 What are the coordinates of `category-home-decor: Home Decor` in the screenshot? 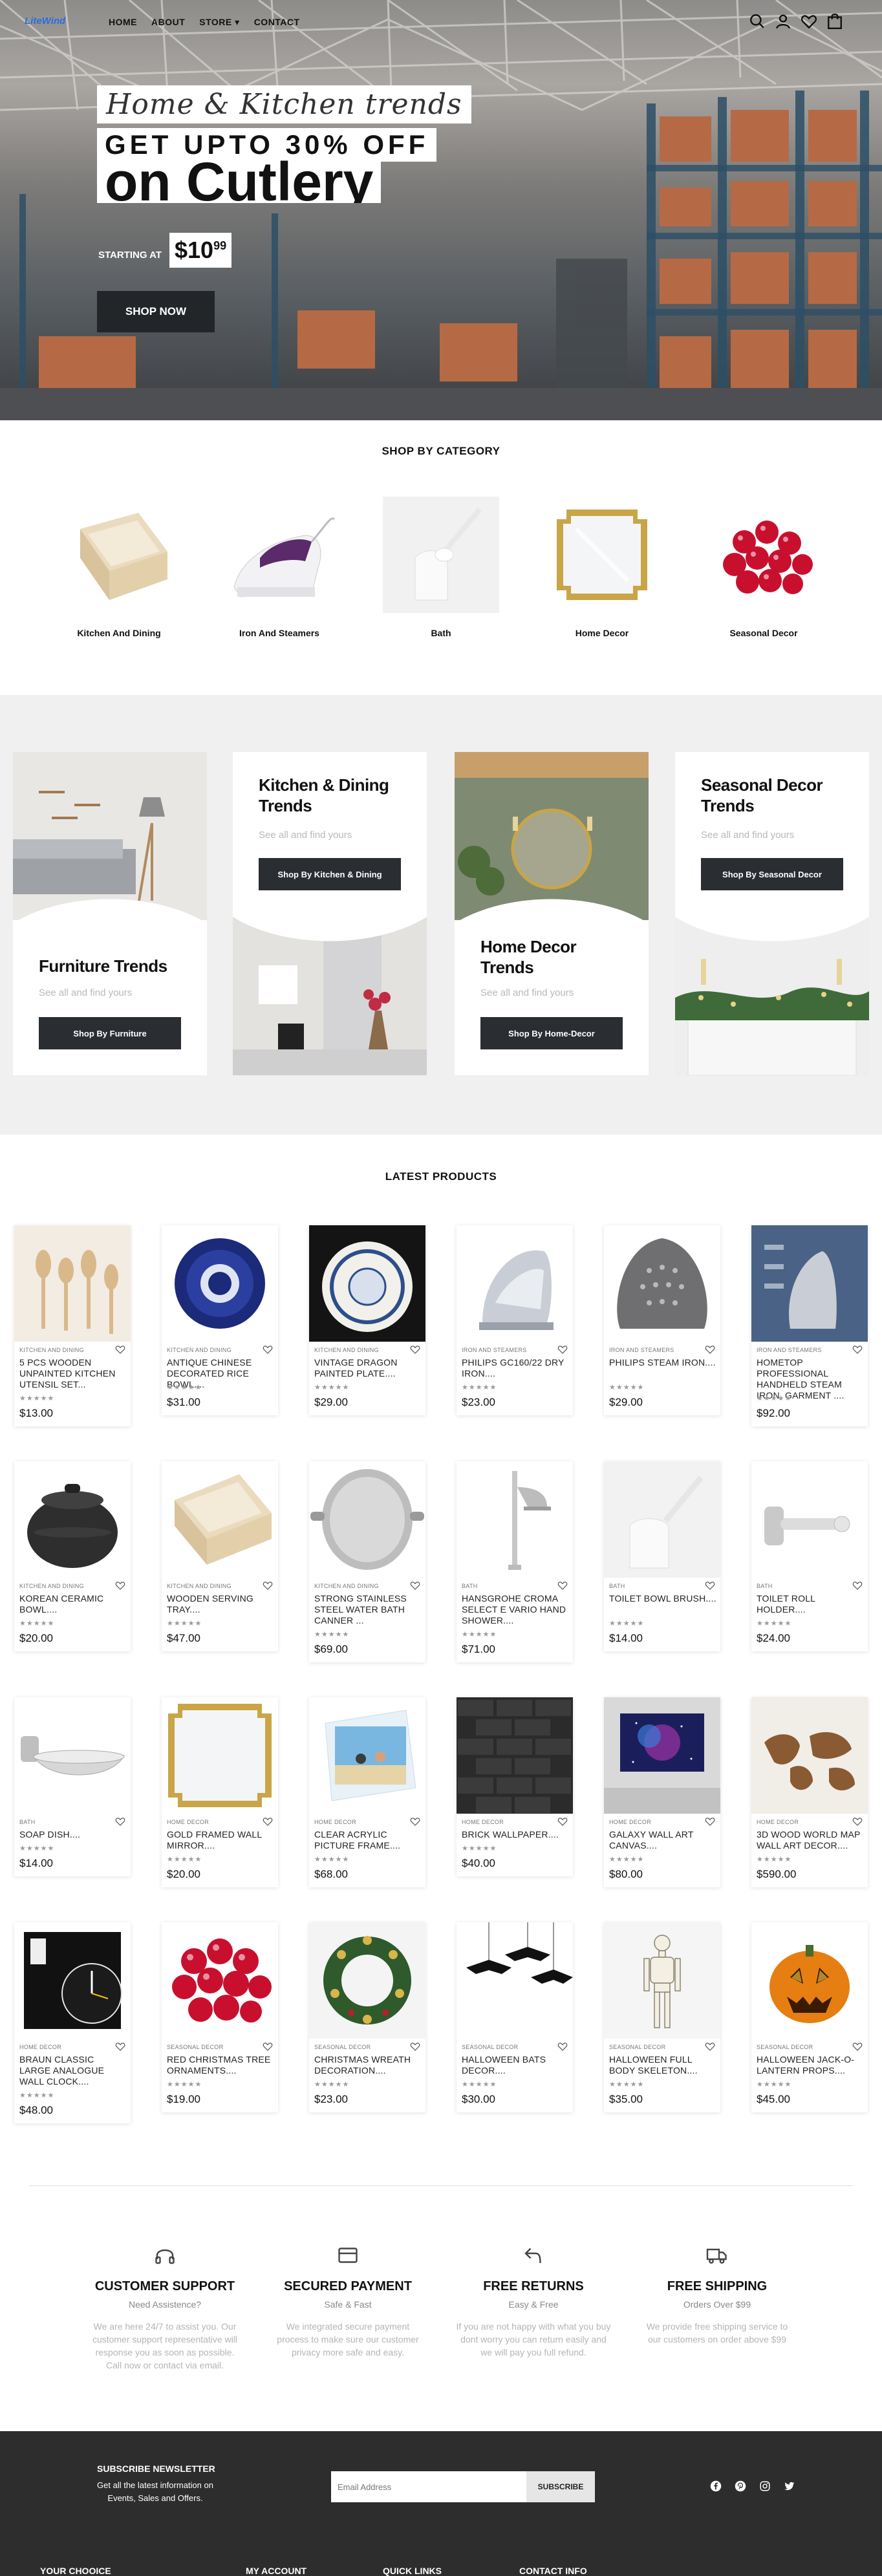 It's located at (602, 567).